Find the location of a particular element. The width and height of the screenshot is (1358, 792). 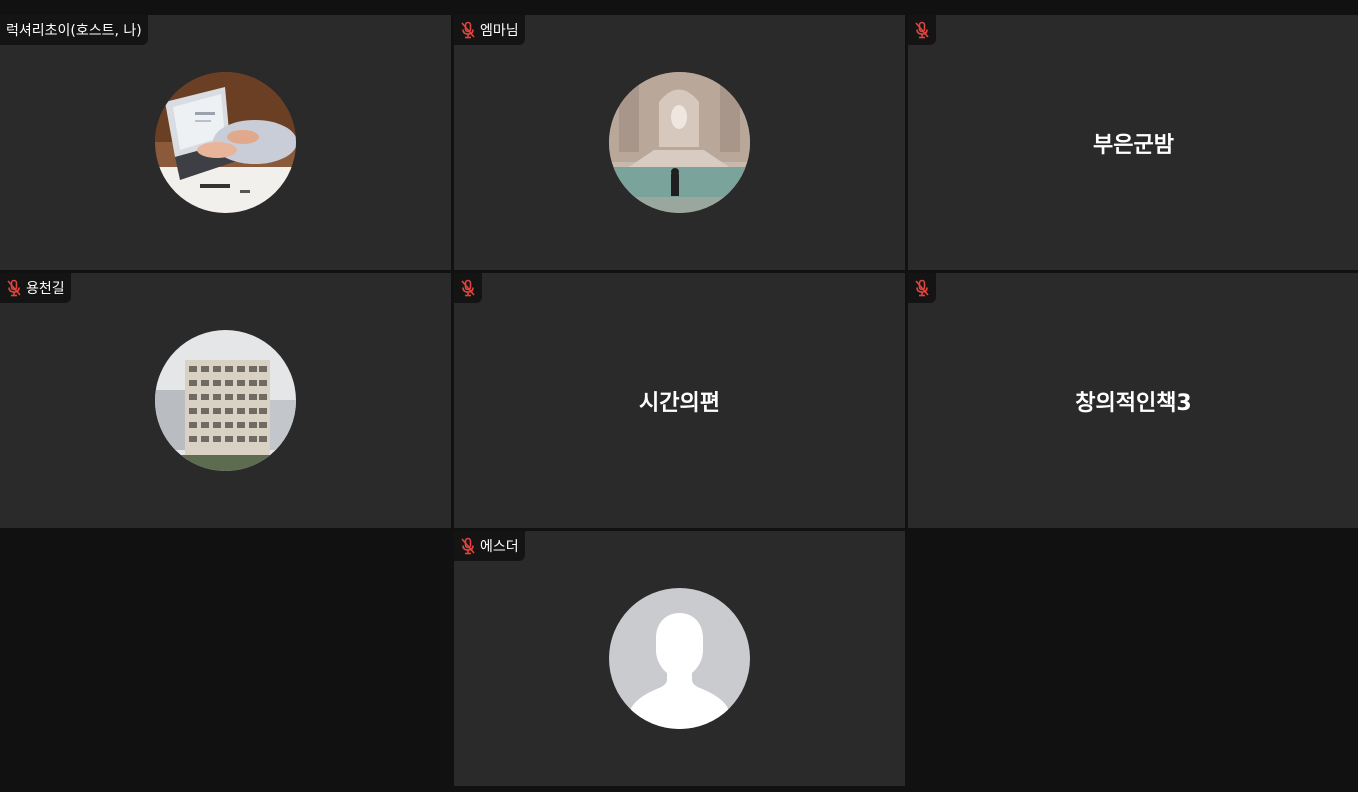

building-photo-image is located at coordinates (225, 400).